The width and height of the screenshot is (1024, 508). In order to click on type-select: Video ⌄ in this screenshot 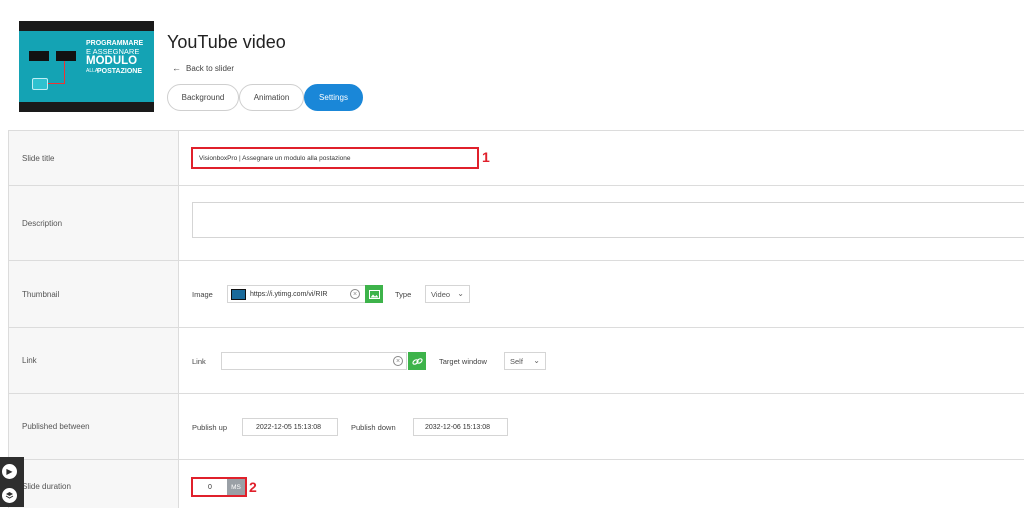, I will do `click(447, 294)`.